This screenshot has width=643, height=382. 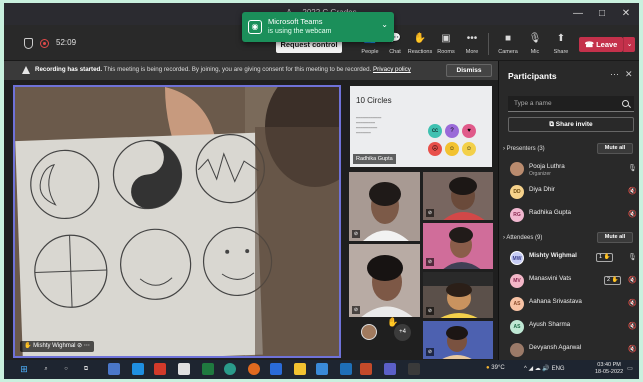 I want to click on windows-start-icon: ⊞, so click(x=24, y=369).